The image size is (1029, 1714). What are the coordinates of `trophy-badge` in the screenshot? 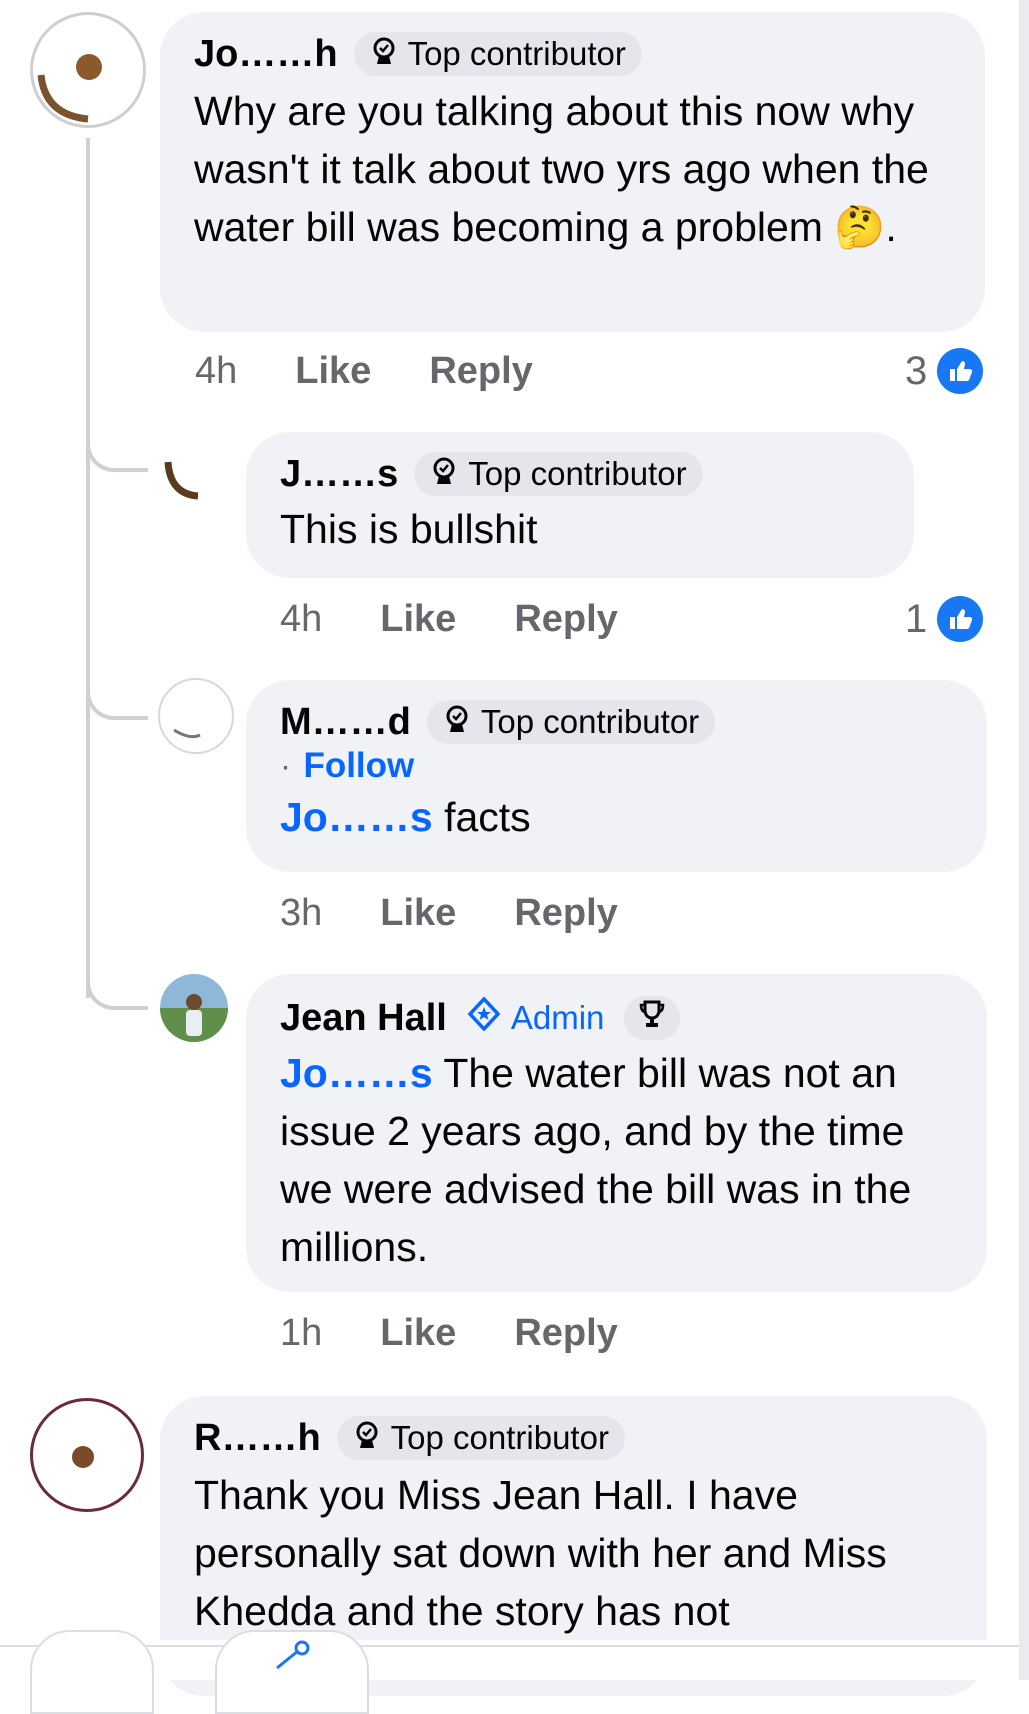 It's located at (652, 1018).